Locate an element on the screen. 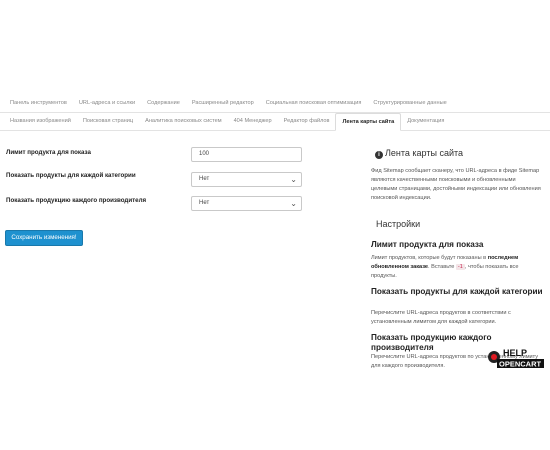  tab-dashboard: Панель инструментов is located at coordinates (36, 103).